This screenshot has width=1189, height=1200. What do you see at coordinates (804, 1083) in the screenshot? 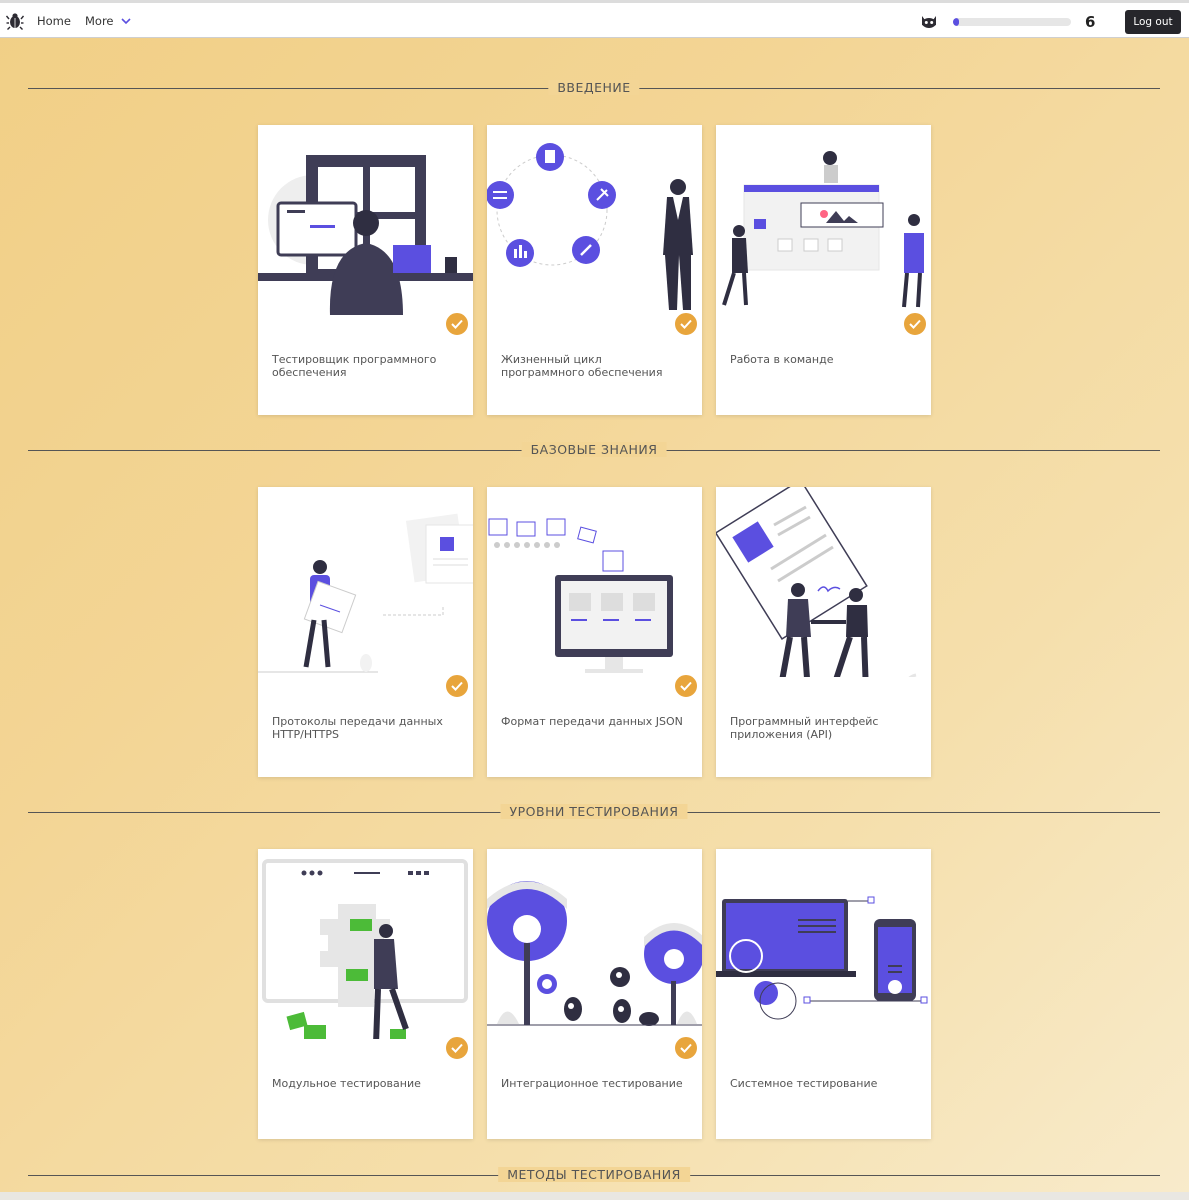
I see `card-title: Системное тестирование` at bounding box center [804, 1083].